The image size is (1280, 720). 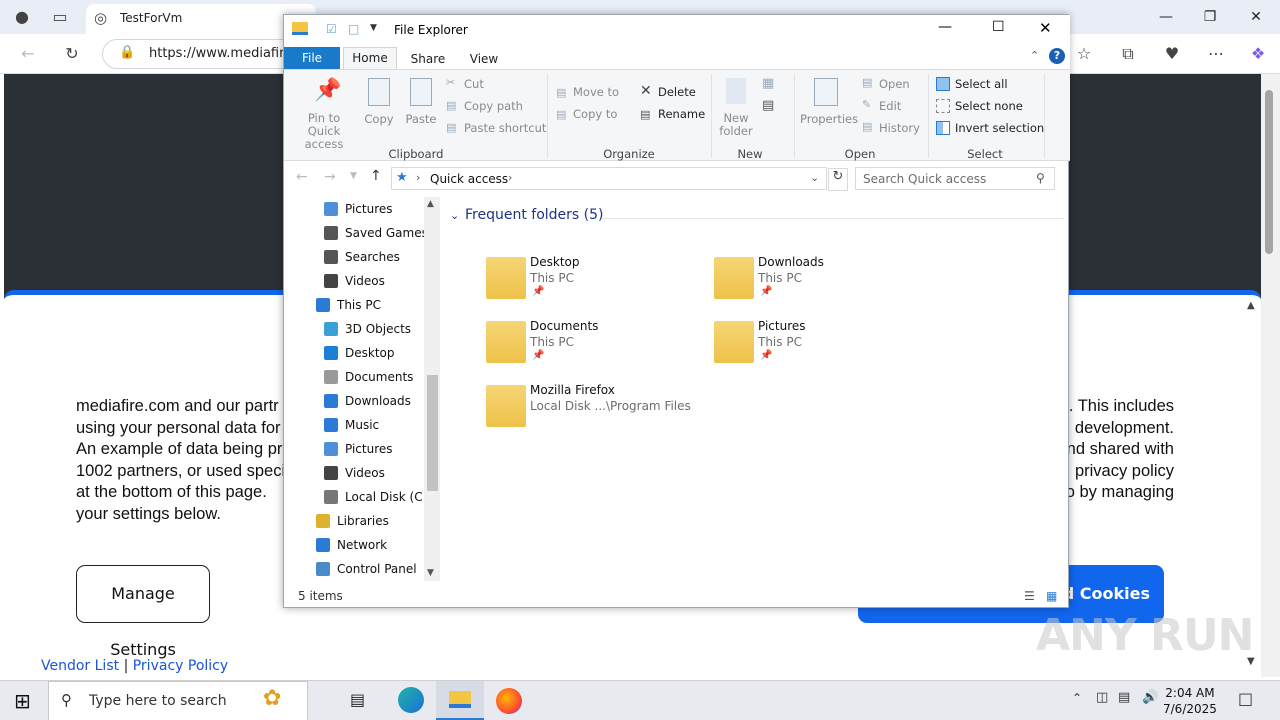 What do you see at coordinates (1077, 698) in the screenshot?
I see `show-hidden-icons-icon: ⌃` at bounding box center [1077, 698].